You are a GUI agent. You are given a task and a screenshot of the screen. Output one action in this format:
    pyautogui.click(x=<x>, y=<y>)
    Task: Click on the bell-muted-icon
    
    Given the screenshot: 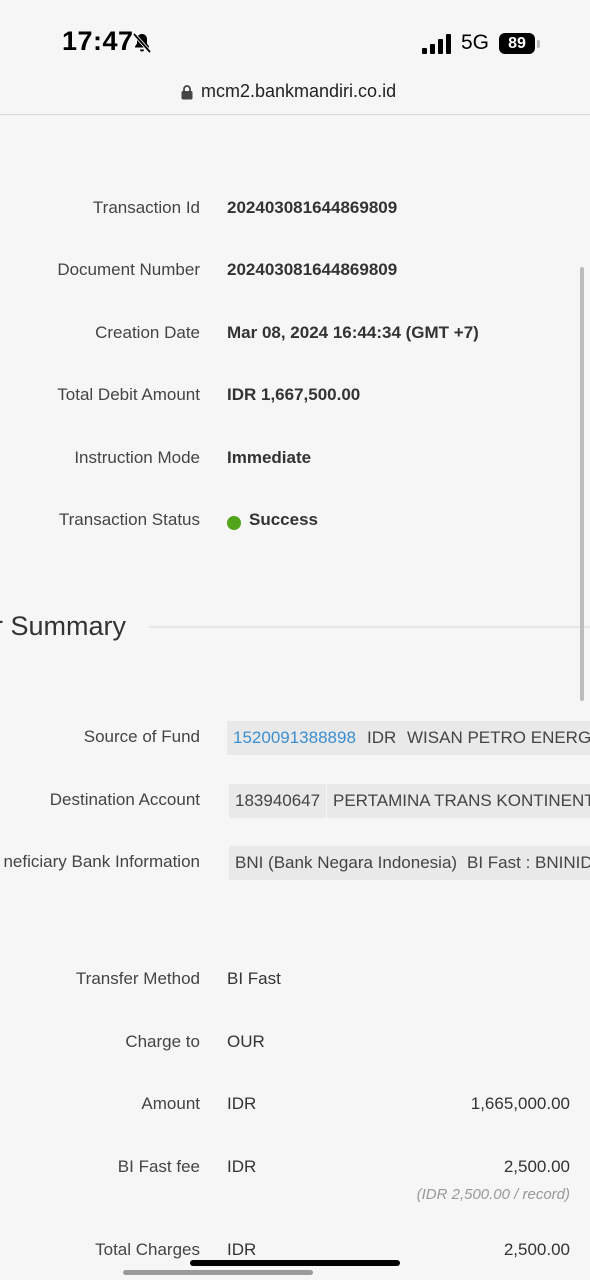 What is the action you would take?
    pyautogui.click(x=142, y=43)
    